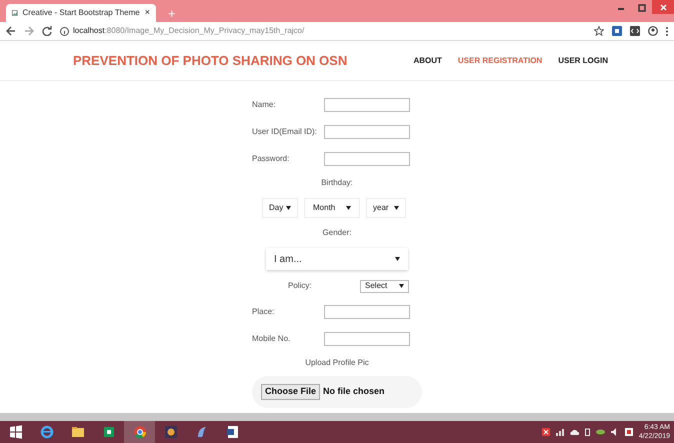 This screenshot has height=443, width=674. What do you see at coordinates (77, 432) in the screenshot?
I see `folder-icon` at bounding box center [77, 432].